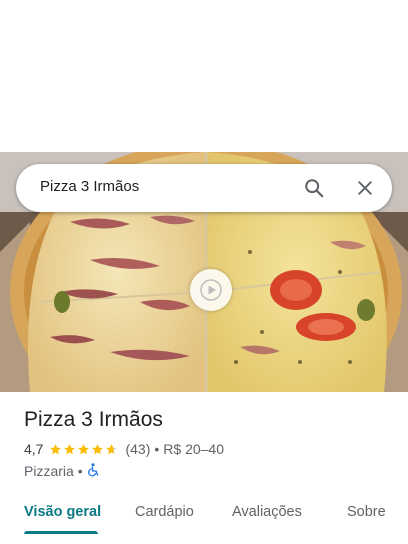 The width and height of the screenshot is (408, 544). I want to click on close-icon, so click(365, 188).